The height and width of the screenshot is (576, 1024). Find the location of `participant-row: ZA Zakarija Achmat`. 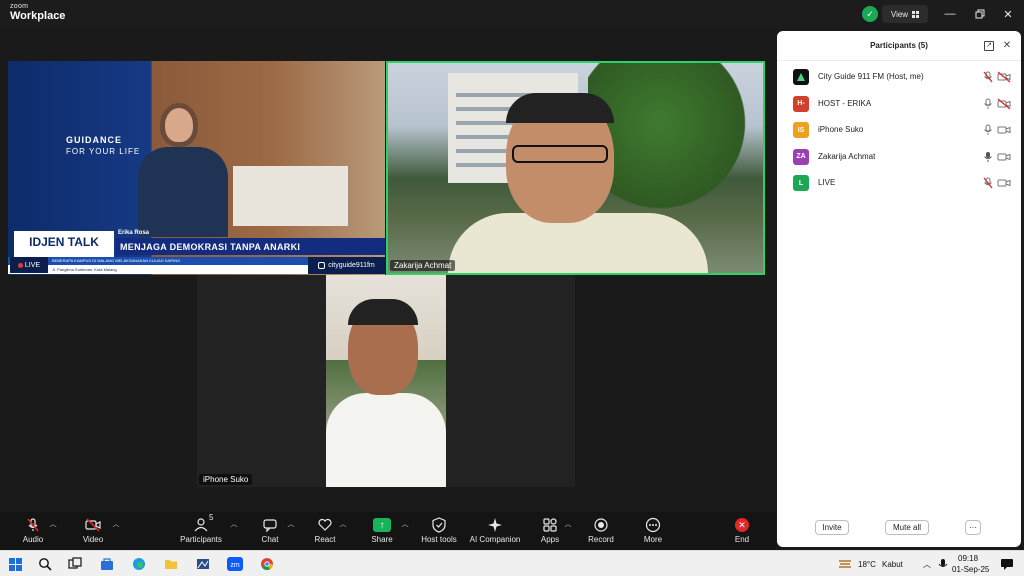

participant-row: ZA Zakarija Achmat is located at coordinates (899, 156).